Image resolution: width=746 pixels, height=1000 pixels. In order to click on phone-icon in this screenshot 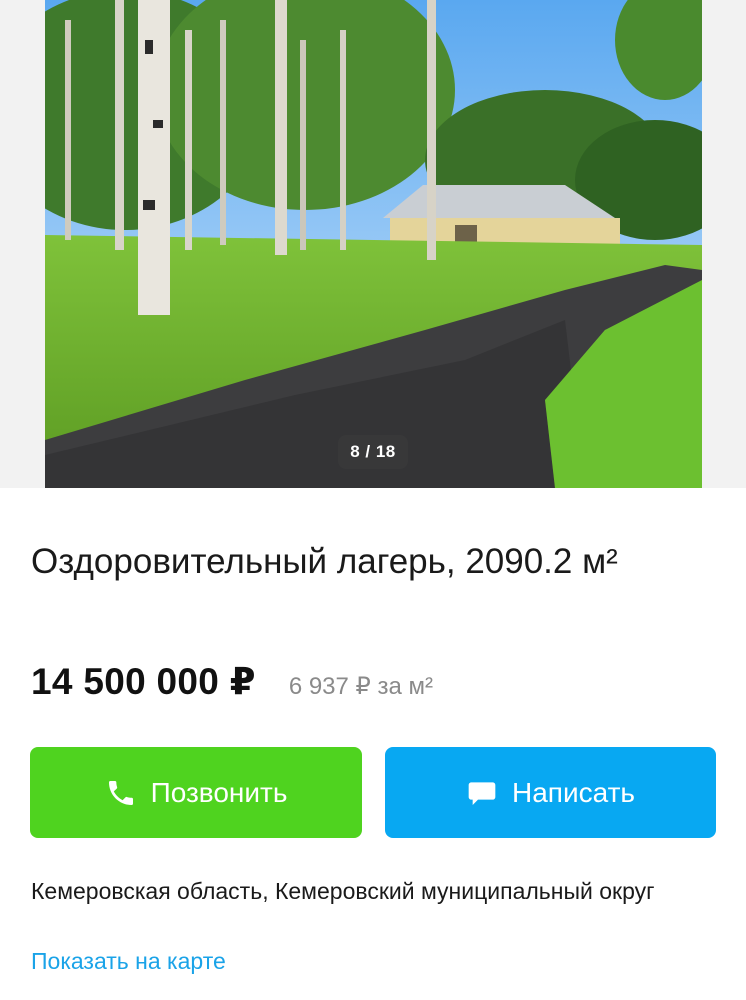, I will do `click(121, 793)`.